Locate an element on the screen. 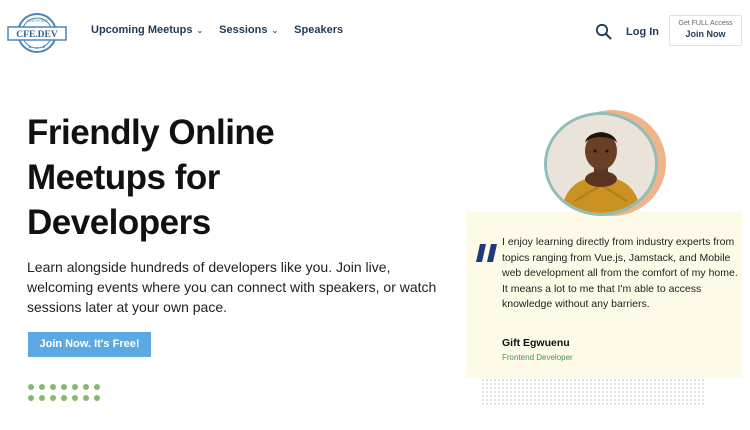 The image size is (750, 430). quote-icon is located at coordinates (487, 251).